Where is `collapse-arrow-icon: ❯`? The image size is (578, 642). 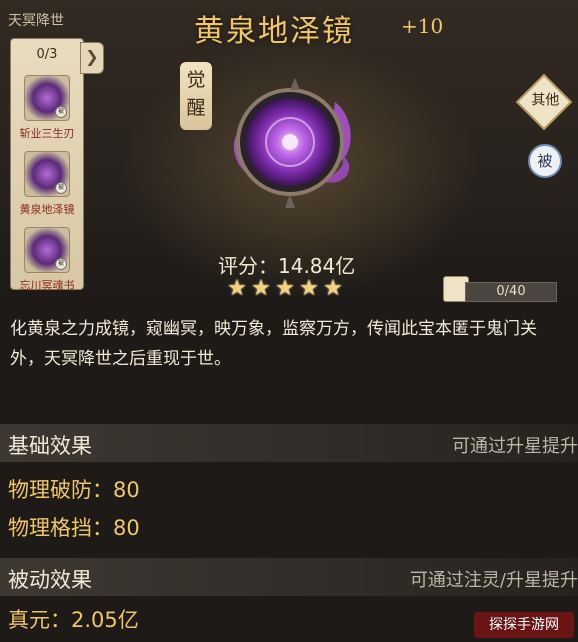 collapse-arrow-icon: ❯ is located at coordinates (92, 58).